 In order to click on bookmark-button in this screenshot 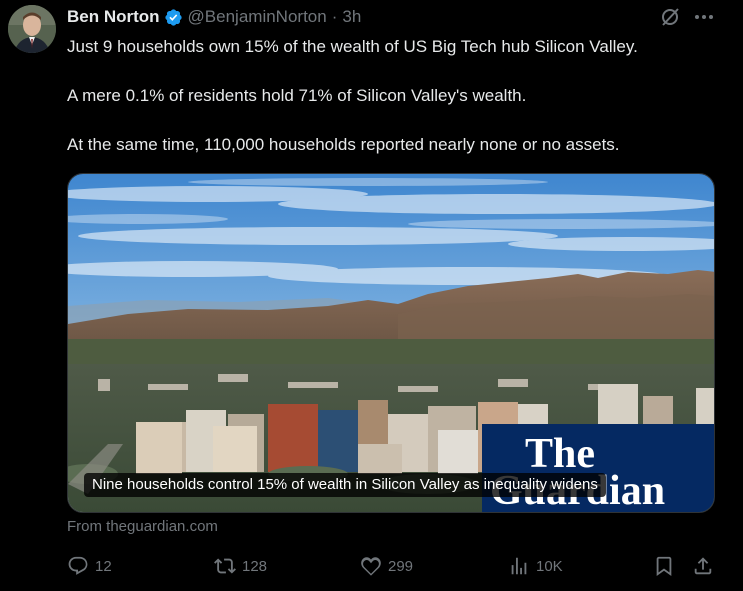, I will do `click(664, 566)`.